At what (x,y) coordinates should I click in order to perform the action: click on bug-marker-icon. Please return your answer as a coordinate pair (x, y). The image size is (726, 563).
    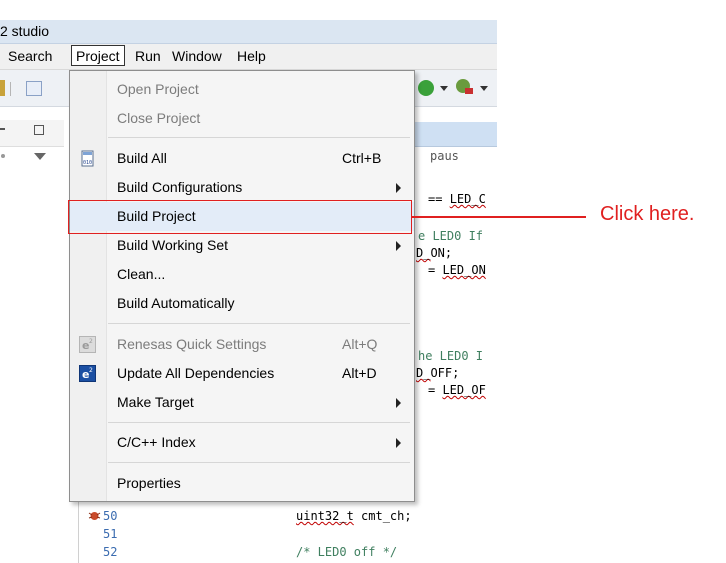
    Looking at the image, I should click on (94, 515).